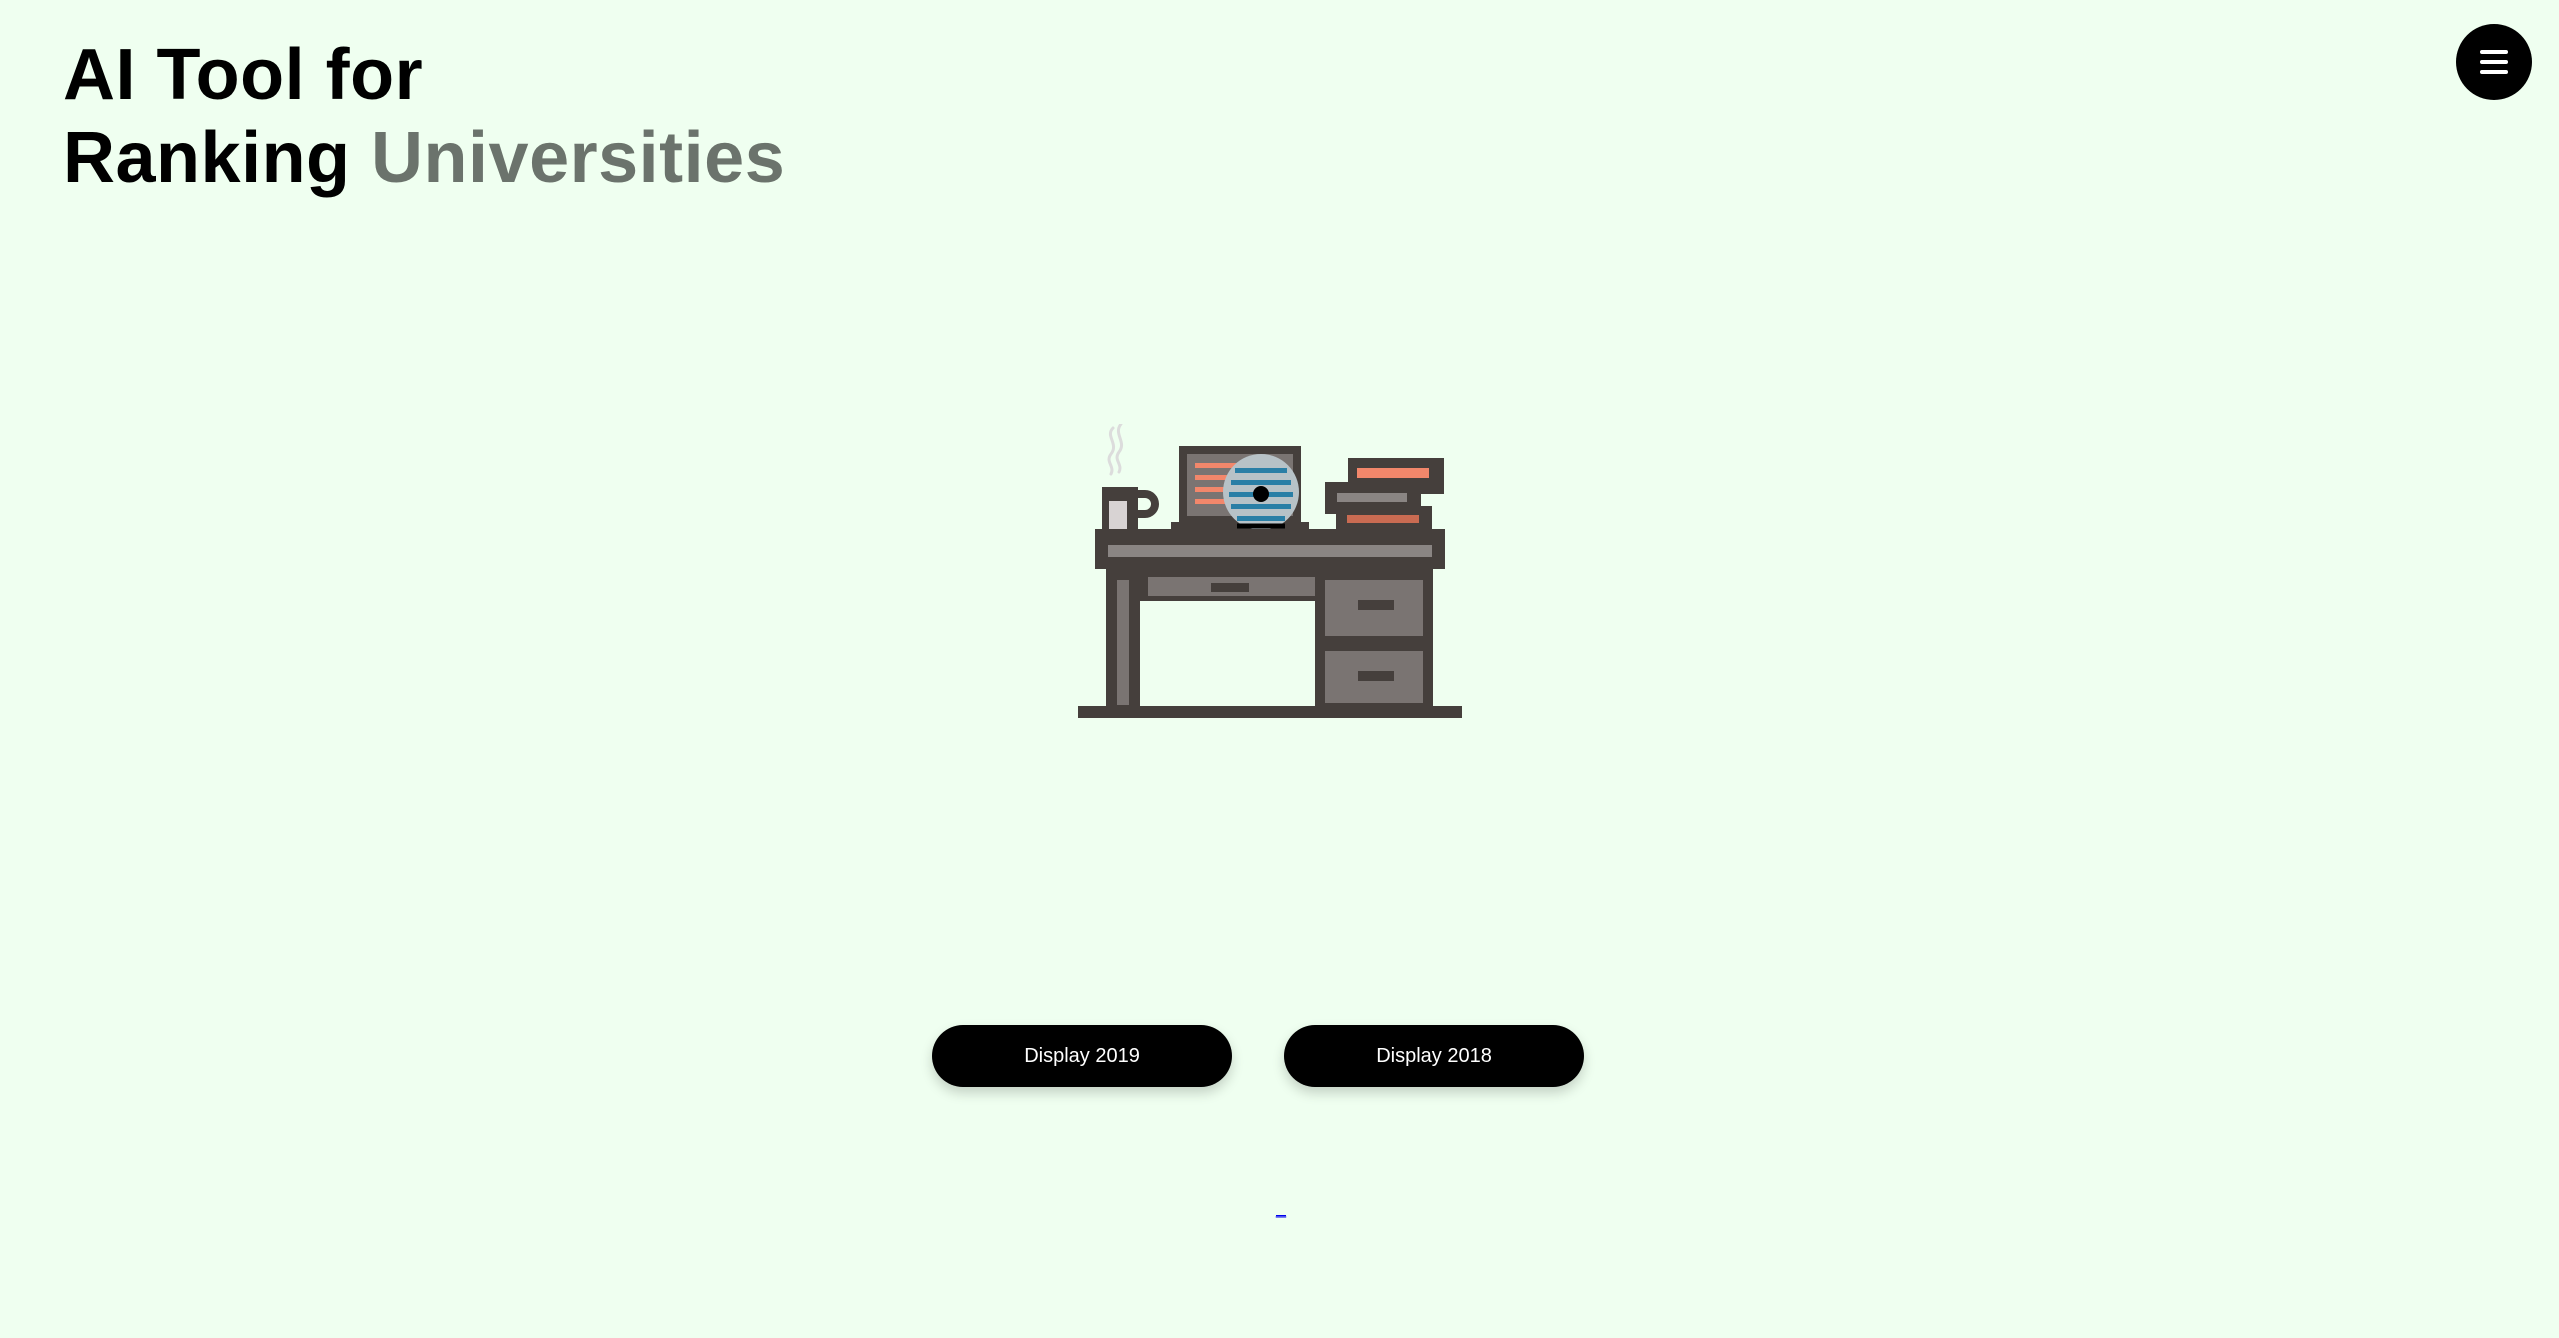  Describe the element at coordinates (1130, 508) in the screenshot. I see `coffee-mug-icon` at that location.